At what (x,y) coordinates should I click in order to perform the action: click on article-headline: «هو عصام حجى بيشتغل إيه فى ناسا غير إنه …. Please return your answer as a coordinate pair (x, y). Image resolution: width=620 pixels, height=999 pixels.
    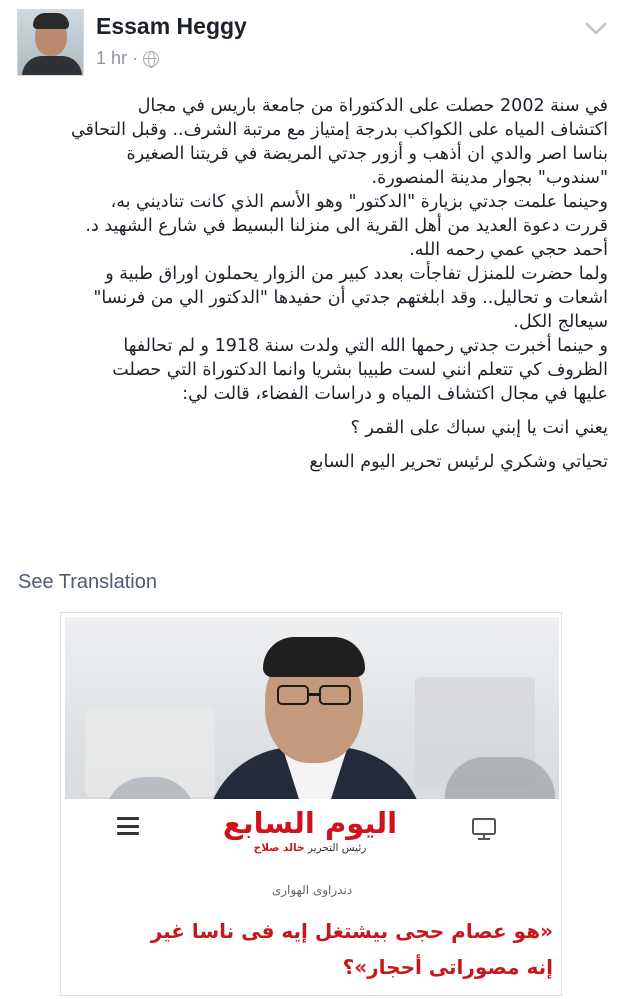
    Looking at the image, I should click on (312, 949).